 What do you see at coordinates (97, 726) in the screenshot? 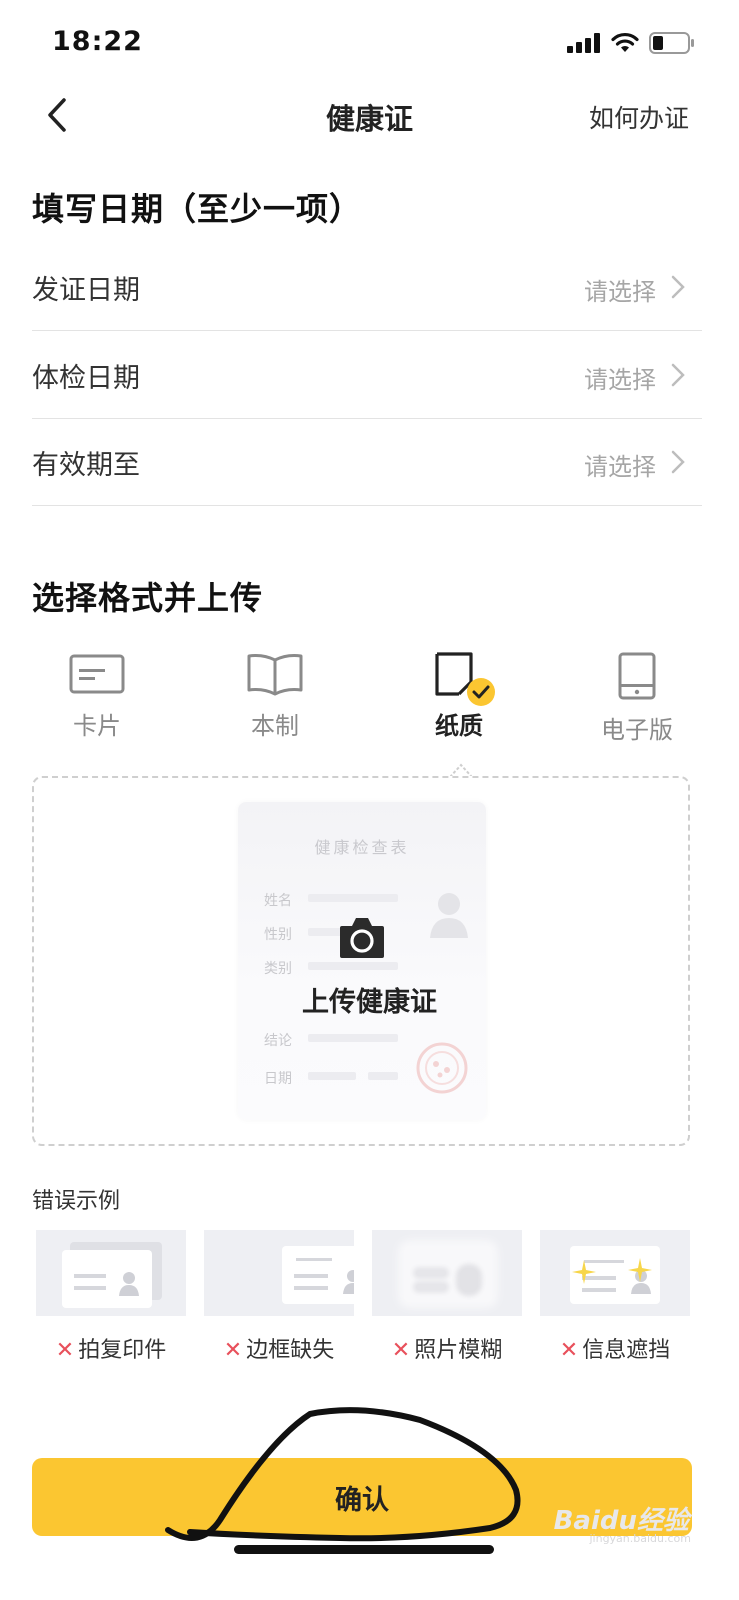
I see `tab-label: 卡片` at bounding box center [97, 726].